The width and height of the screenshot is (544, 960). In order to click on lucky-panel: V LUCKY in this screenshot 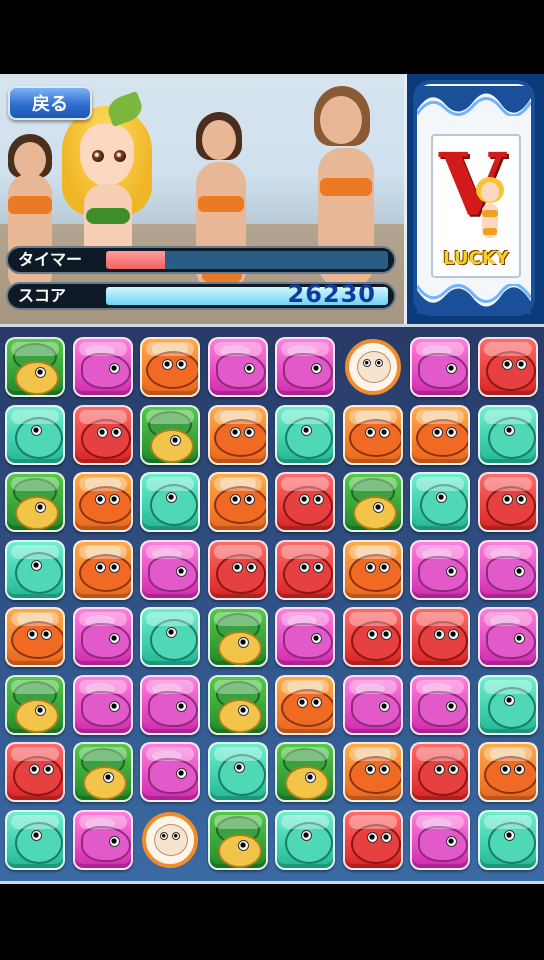, I will do `click(474, 199)`.